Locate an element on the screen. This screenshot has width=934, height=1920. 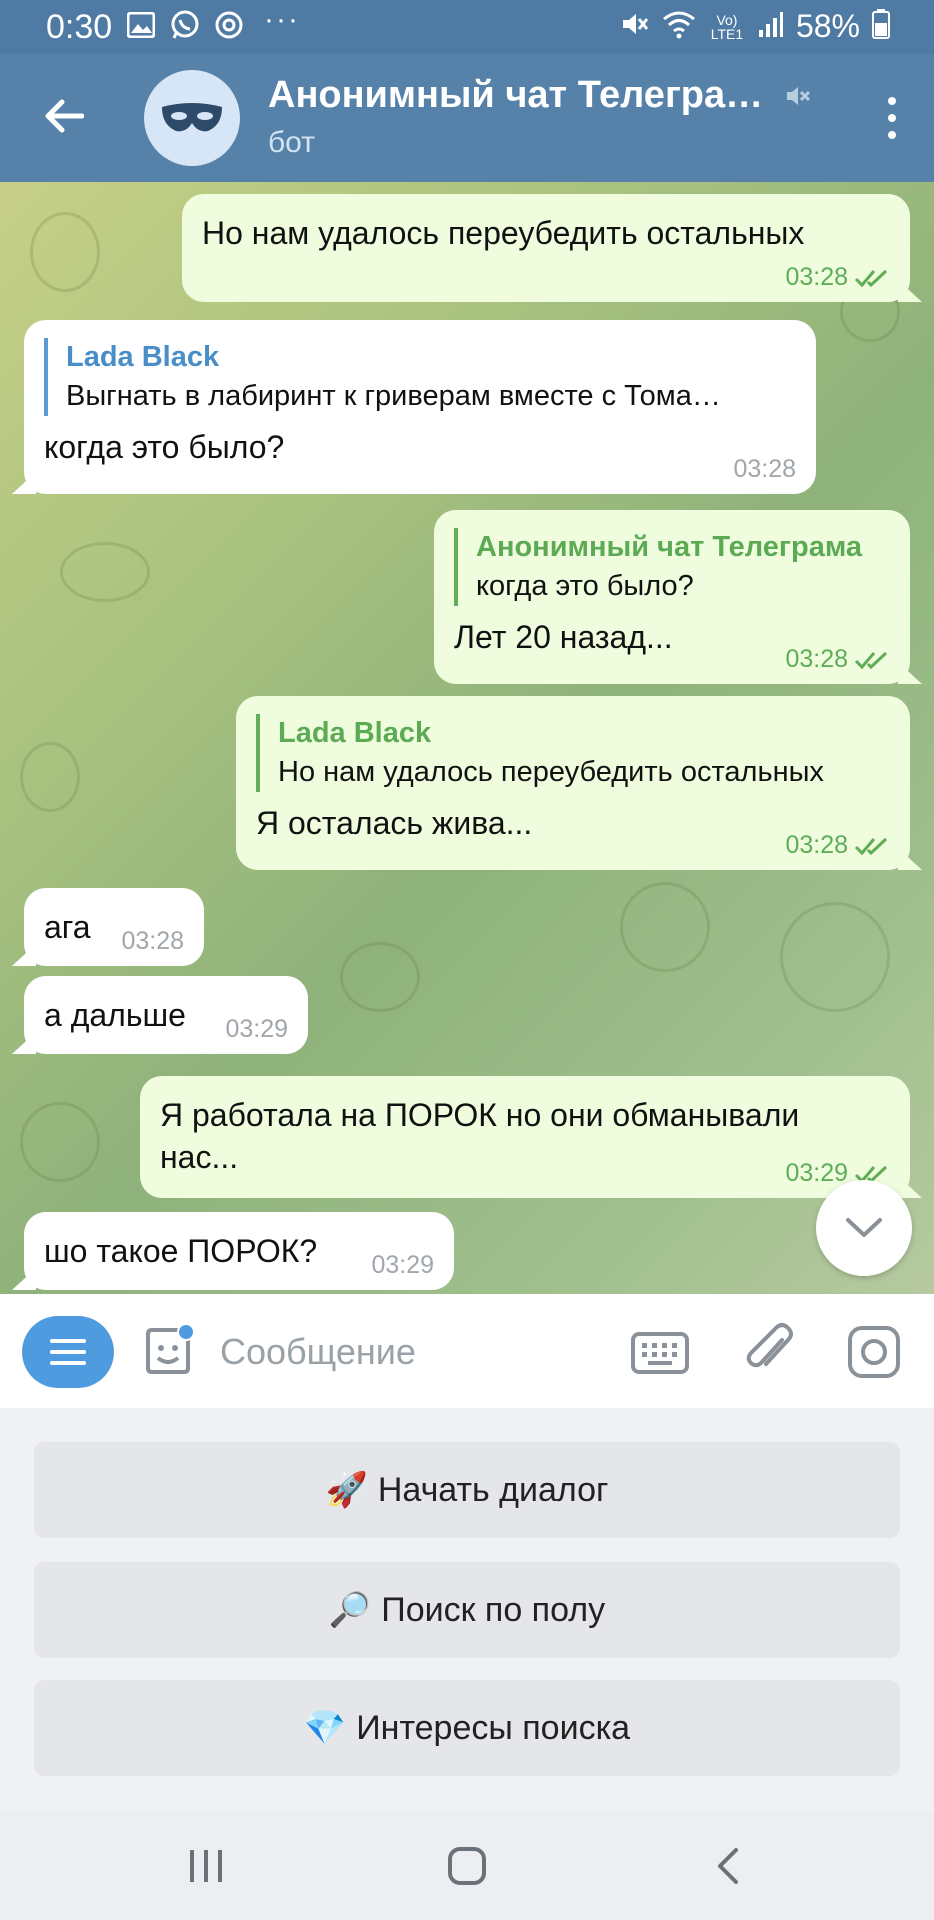
muted-icon is located at coordinates (798, 98).